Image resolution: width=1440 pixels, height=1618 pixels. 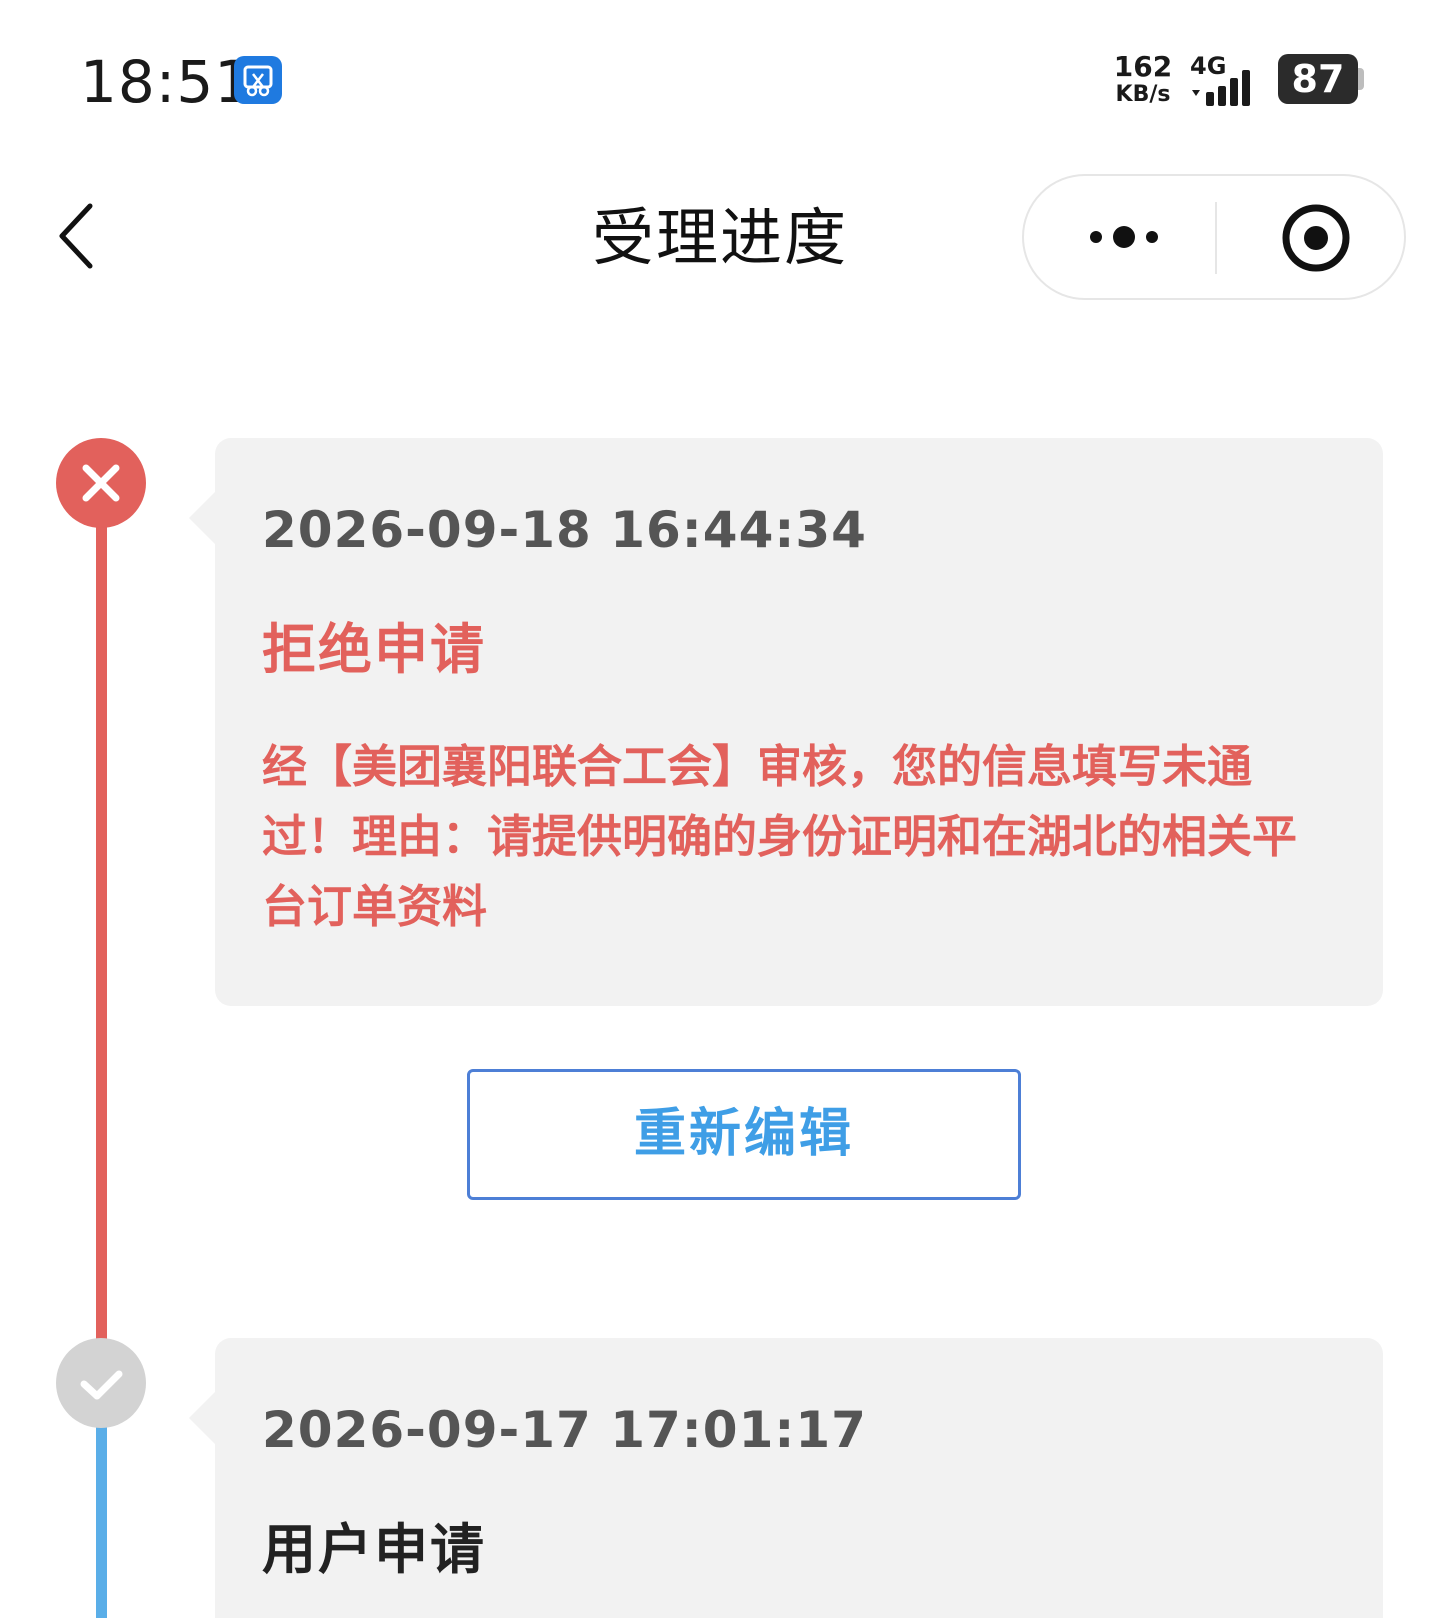 What do you see at coordinates (101, 1519) in the screenshot?
I see `timeline-line-done` at bounding box center [101, 1519].